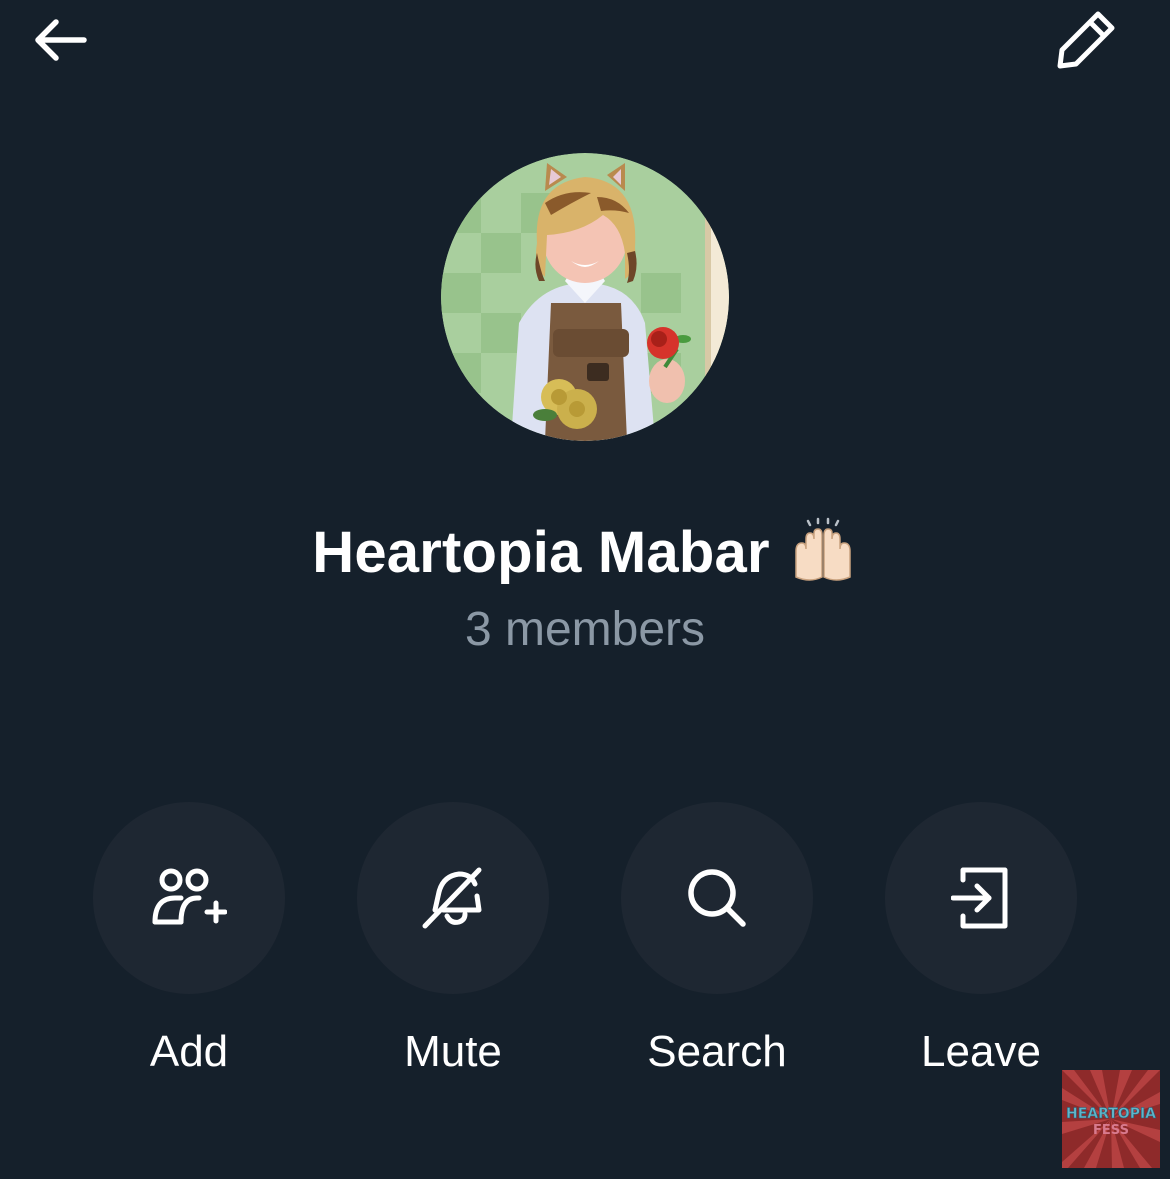 The width and height of the screenshot is (1170, 1179). I want to click on group-avatar, so click(585, 297).